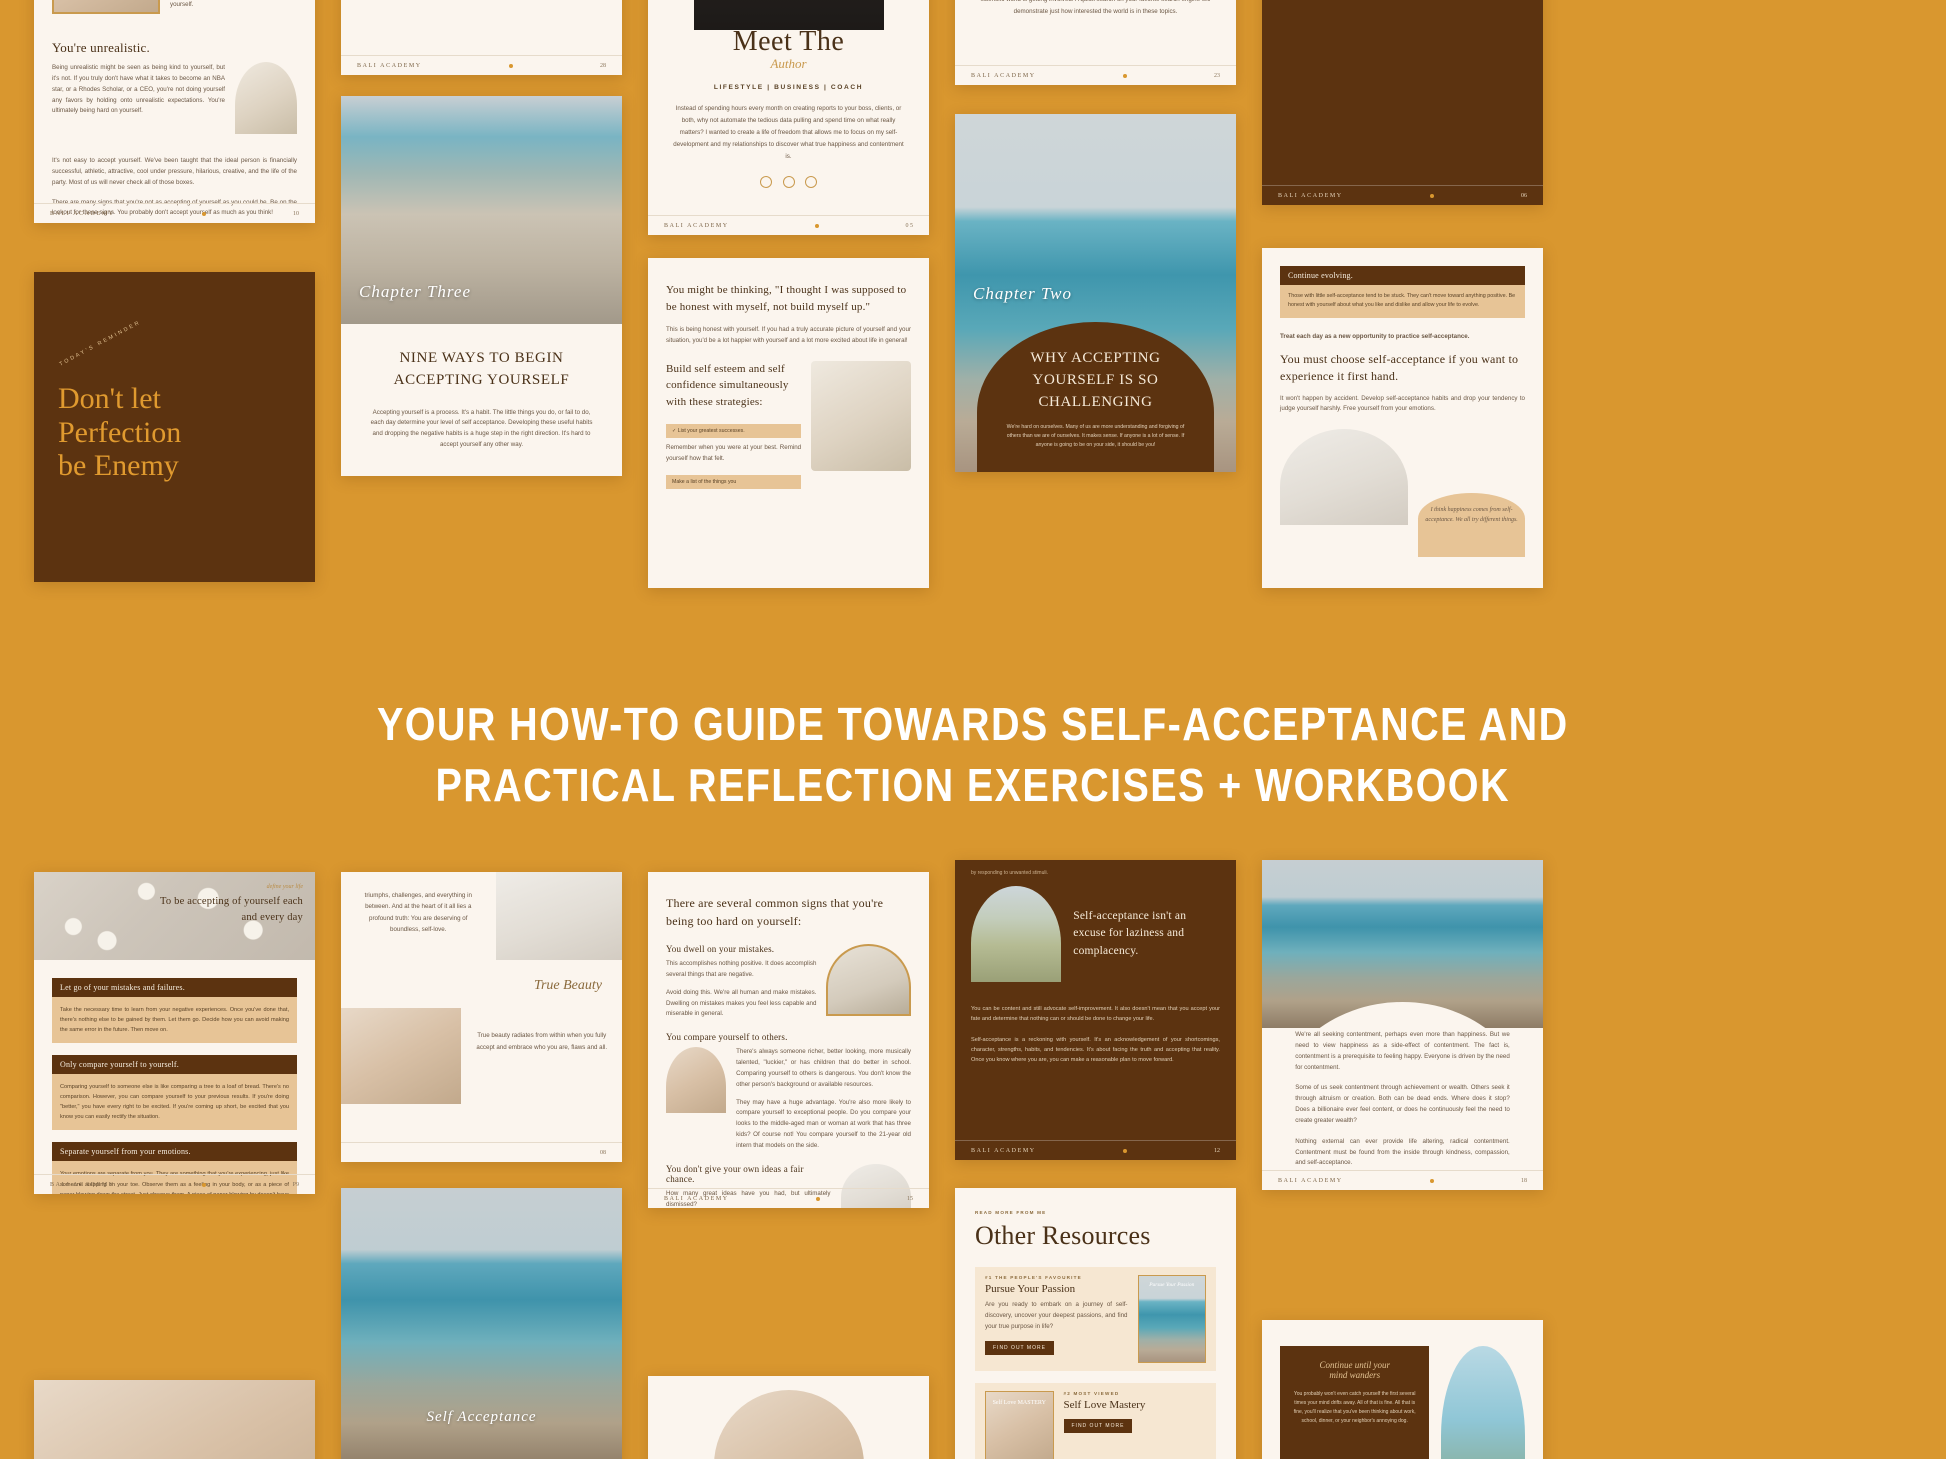  I want to click on couple-photo, so click(696, 1080).